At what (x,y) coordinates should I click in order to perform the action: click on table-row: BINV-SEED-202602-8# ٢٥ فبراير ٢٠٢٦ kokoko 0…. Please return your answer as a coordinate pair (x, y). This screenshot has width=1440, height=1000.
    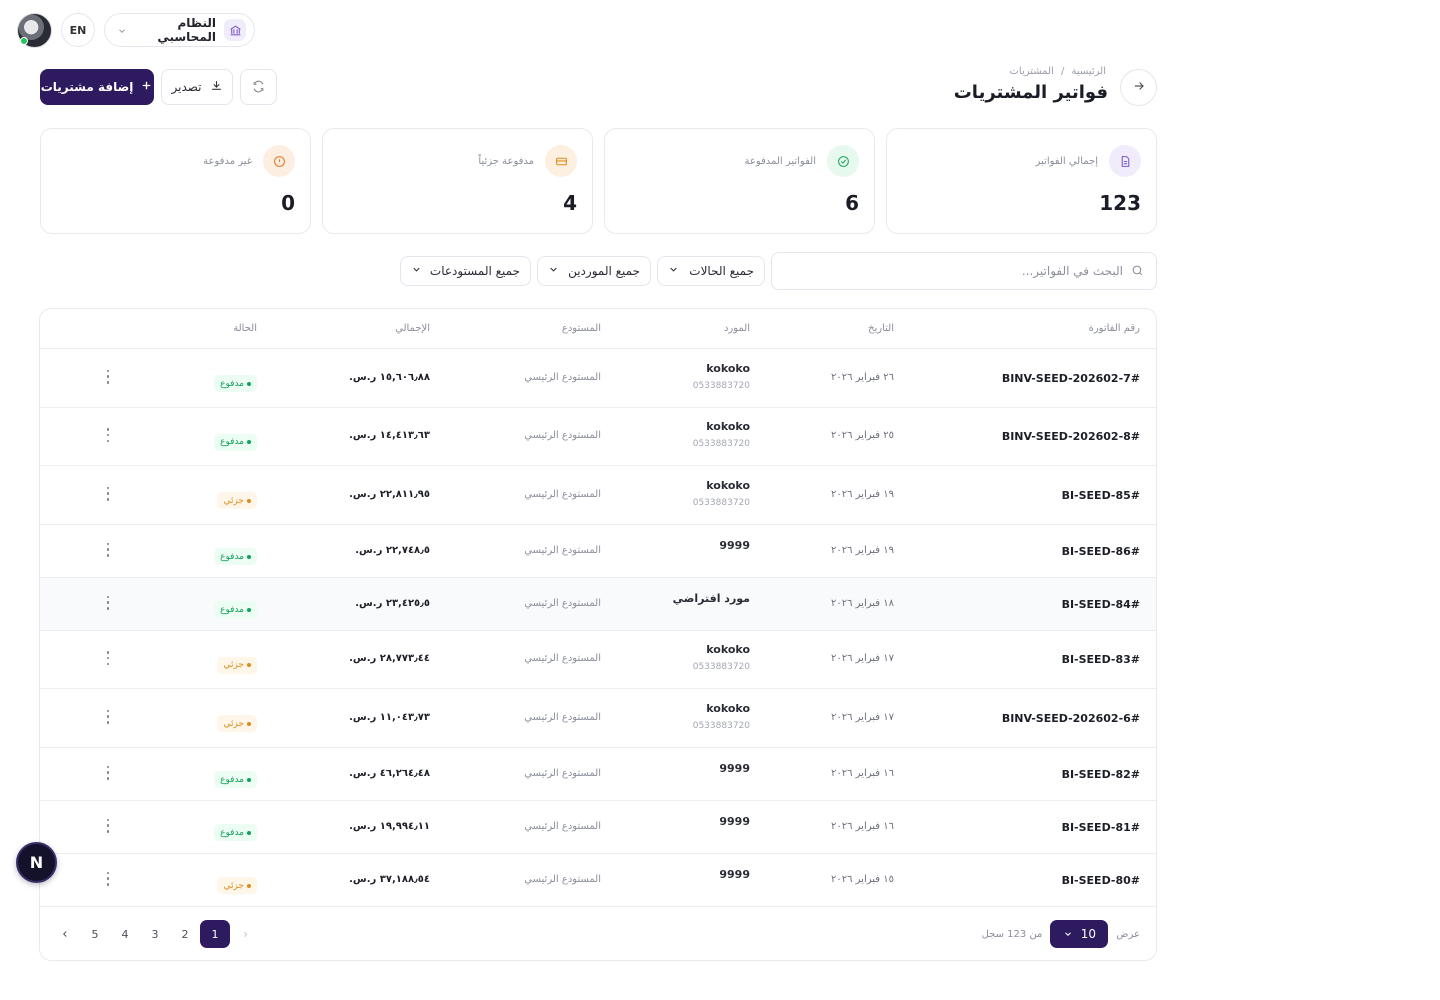
    Looking at the image, I should click on (598, 437).